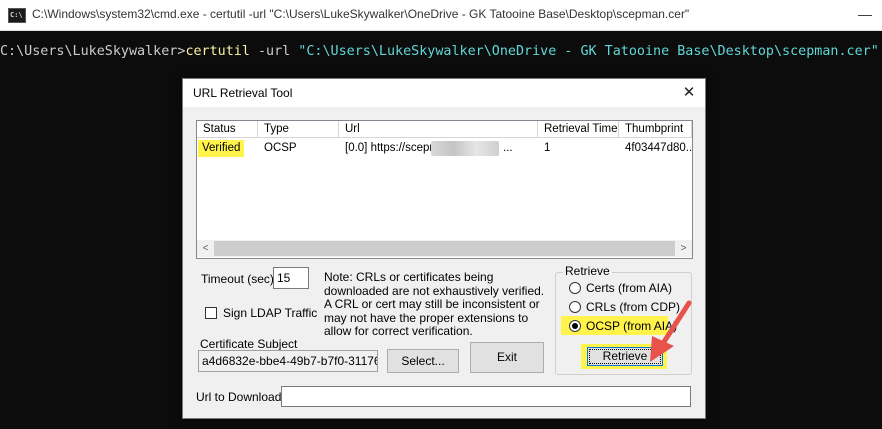 The image size is (882, 429). I want to click on timeout-label: Timeout (sec), so click(237, 279).